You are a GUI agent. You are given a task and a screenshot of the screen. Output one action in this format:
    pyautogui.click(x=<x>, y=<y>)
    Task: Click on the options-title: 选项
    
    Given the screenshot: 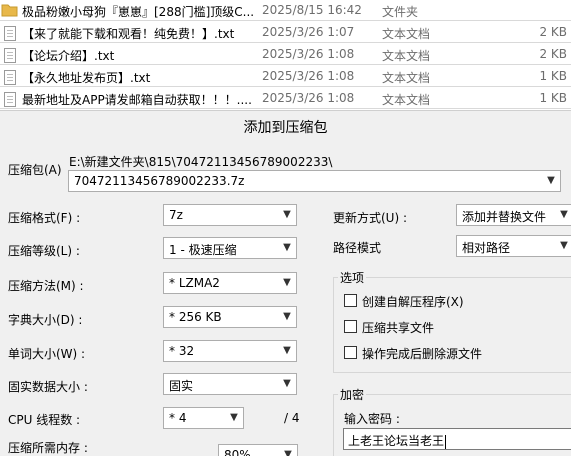 What is the action you would take?
    pyautogui.click(x=352, y=277)
    